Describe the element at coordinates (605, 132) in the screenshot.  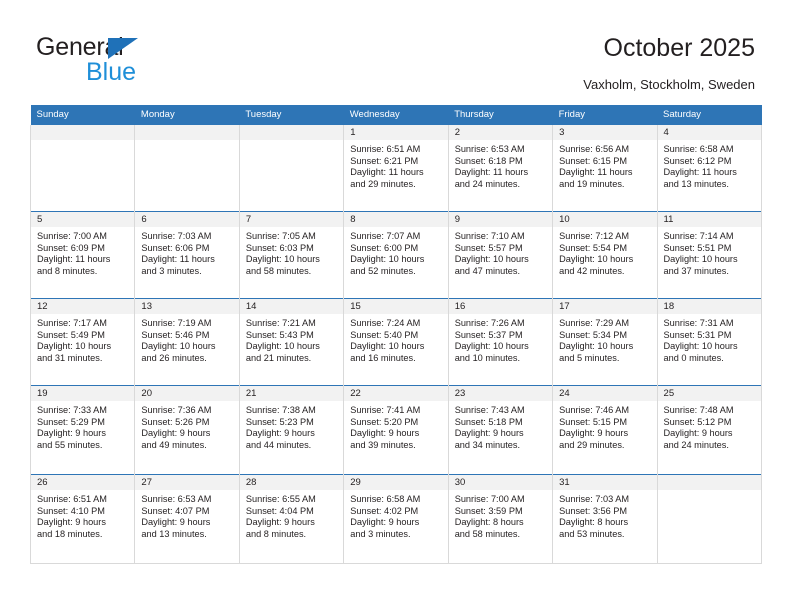
I see `day-number: 3` at that location.